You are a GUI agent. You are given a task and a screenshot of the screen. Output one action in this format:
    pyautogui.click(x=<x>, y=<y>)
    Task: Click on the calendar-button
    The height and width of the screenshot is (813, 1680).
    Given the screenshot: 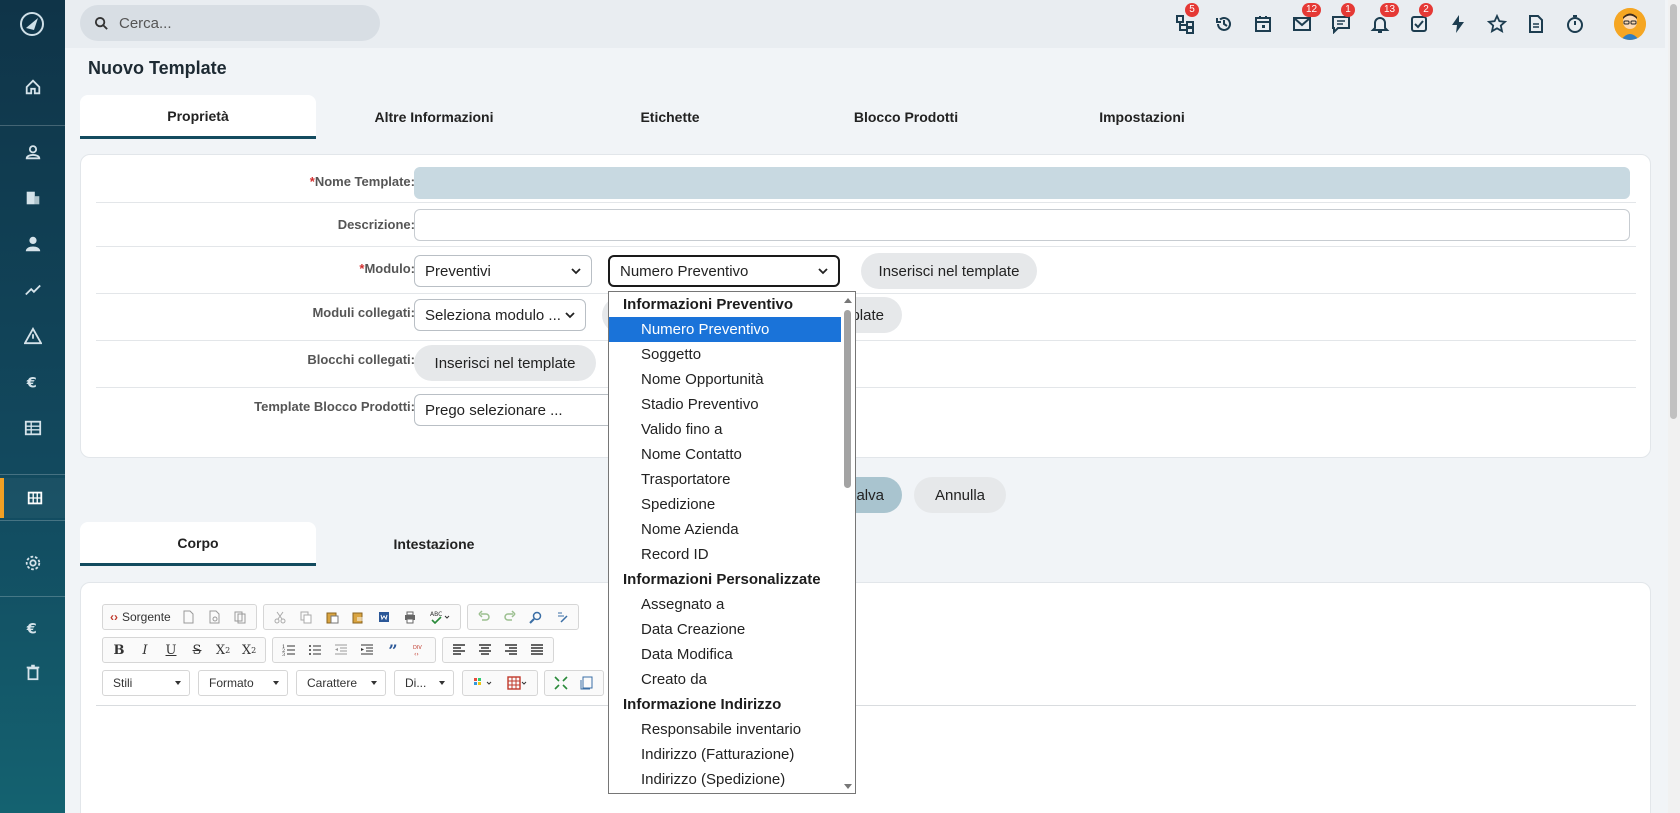 What is the action you would take?
    pyautogui.click(x=1262, y=24)
    